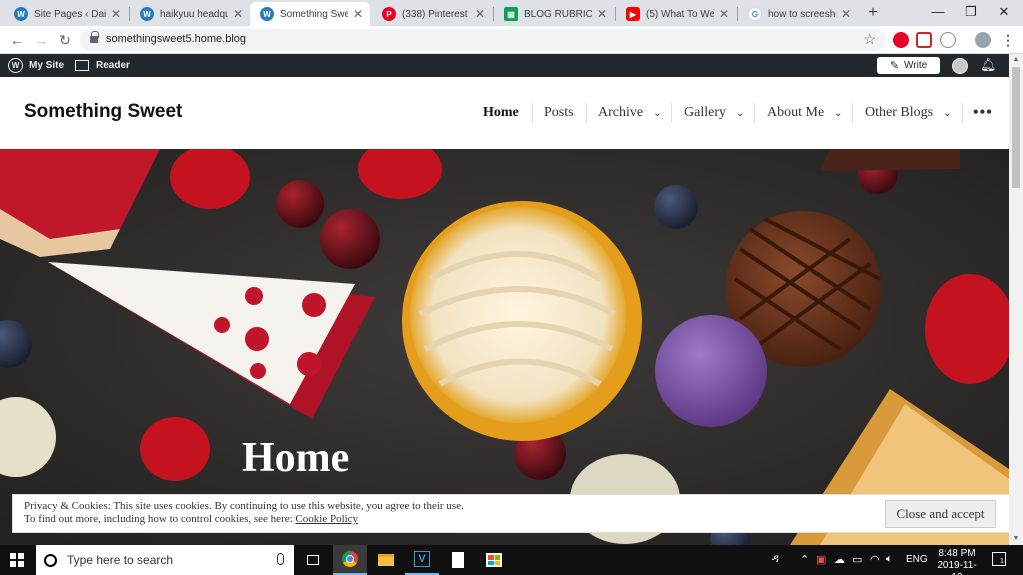 This screenshot has height=575, width=1023. Describe the element at coordinates (875, 559) in the screenshot. I see `wifi-icon: ◠` at that location.